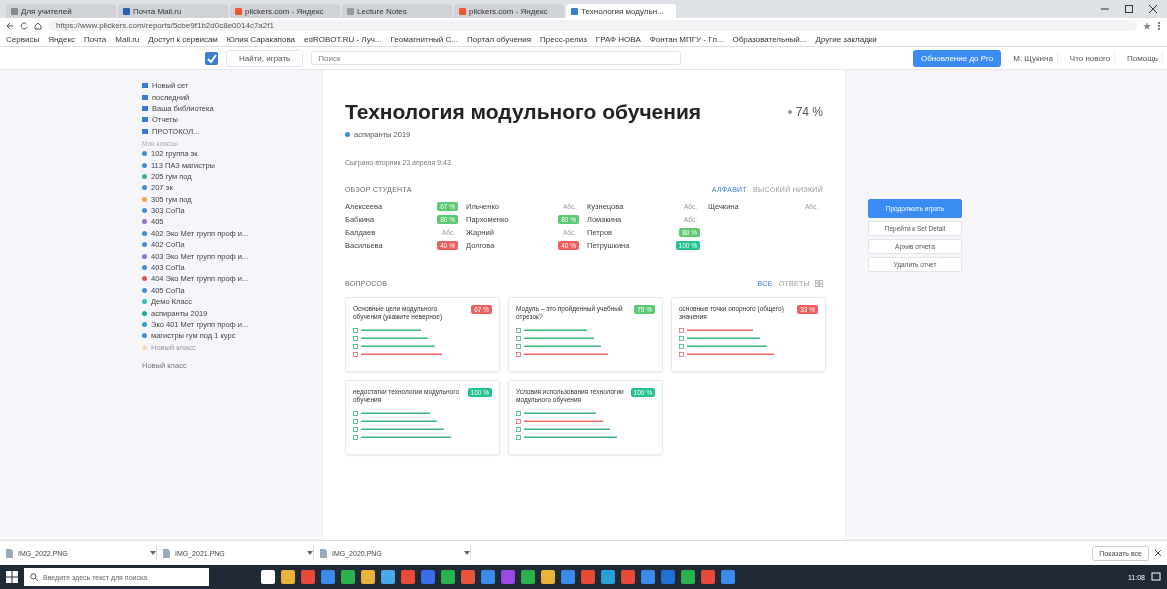  Describe the element at coordinates (95, 39) in the screenshot. I see `bookmark-link: Почта` at that location.